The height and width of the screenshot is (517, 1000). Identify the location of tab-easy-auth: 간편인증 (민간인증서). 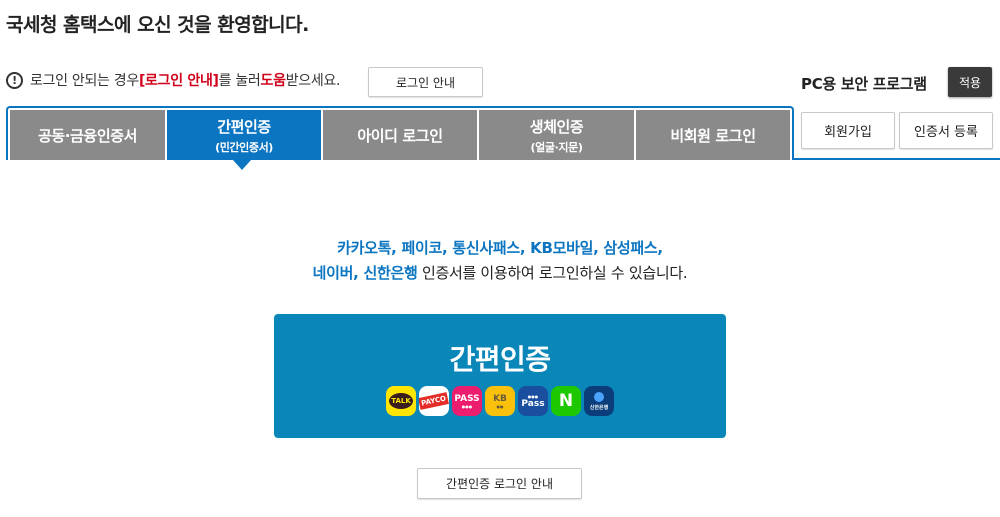
(244, 135).